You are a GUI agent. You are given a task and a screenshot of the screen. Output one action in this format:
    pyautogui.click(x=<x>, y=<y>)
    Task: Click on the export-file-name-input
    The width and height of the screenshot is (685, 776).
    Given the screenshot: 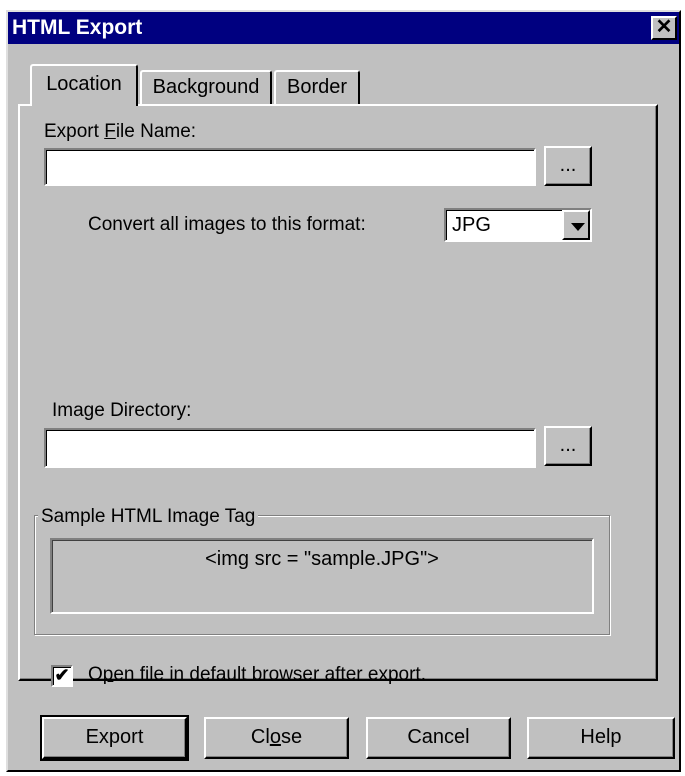 What is the action you would take?
    pyautogui.click(x=290, y=167)
    